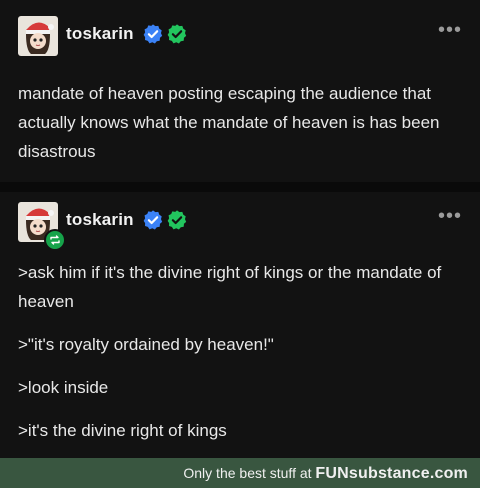 The width and height of the screenshot is (480, 488). Describe the element at coordinates (55, 240) in the screenshot. I see `reblog-icon` at that location.